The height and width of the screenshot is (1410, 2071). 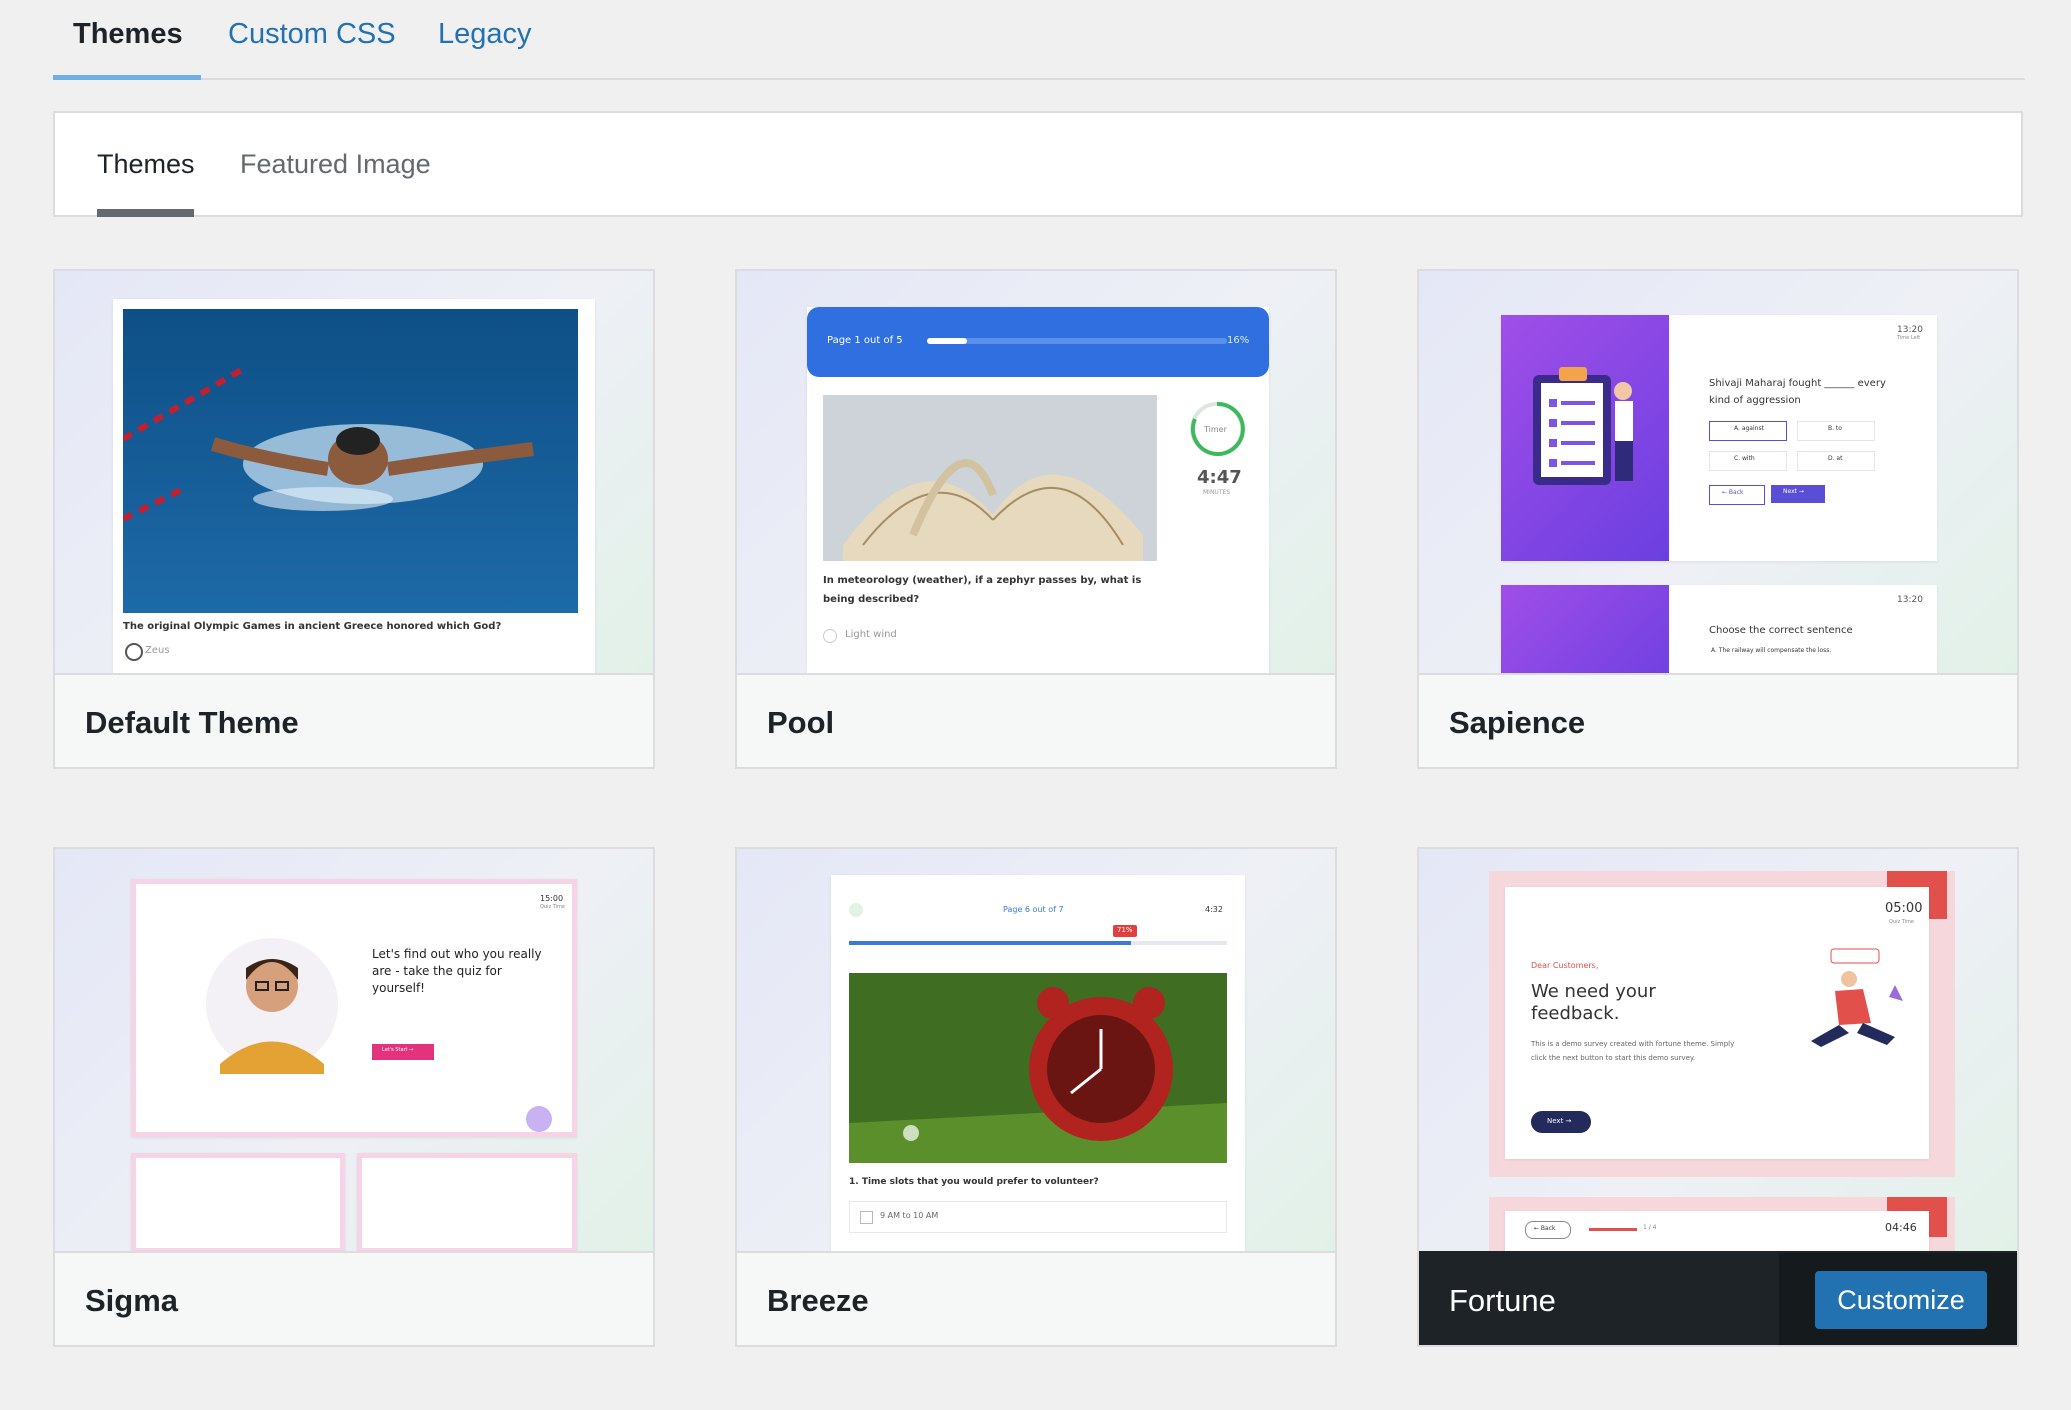 I want to click on progress-text: Page 6 out of 7, so click(x=1033, y=909).